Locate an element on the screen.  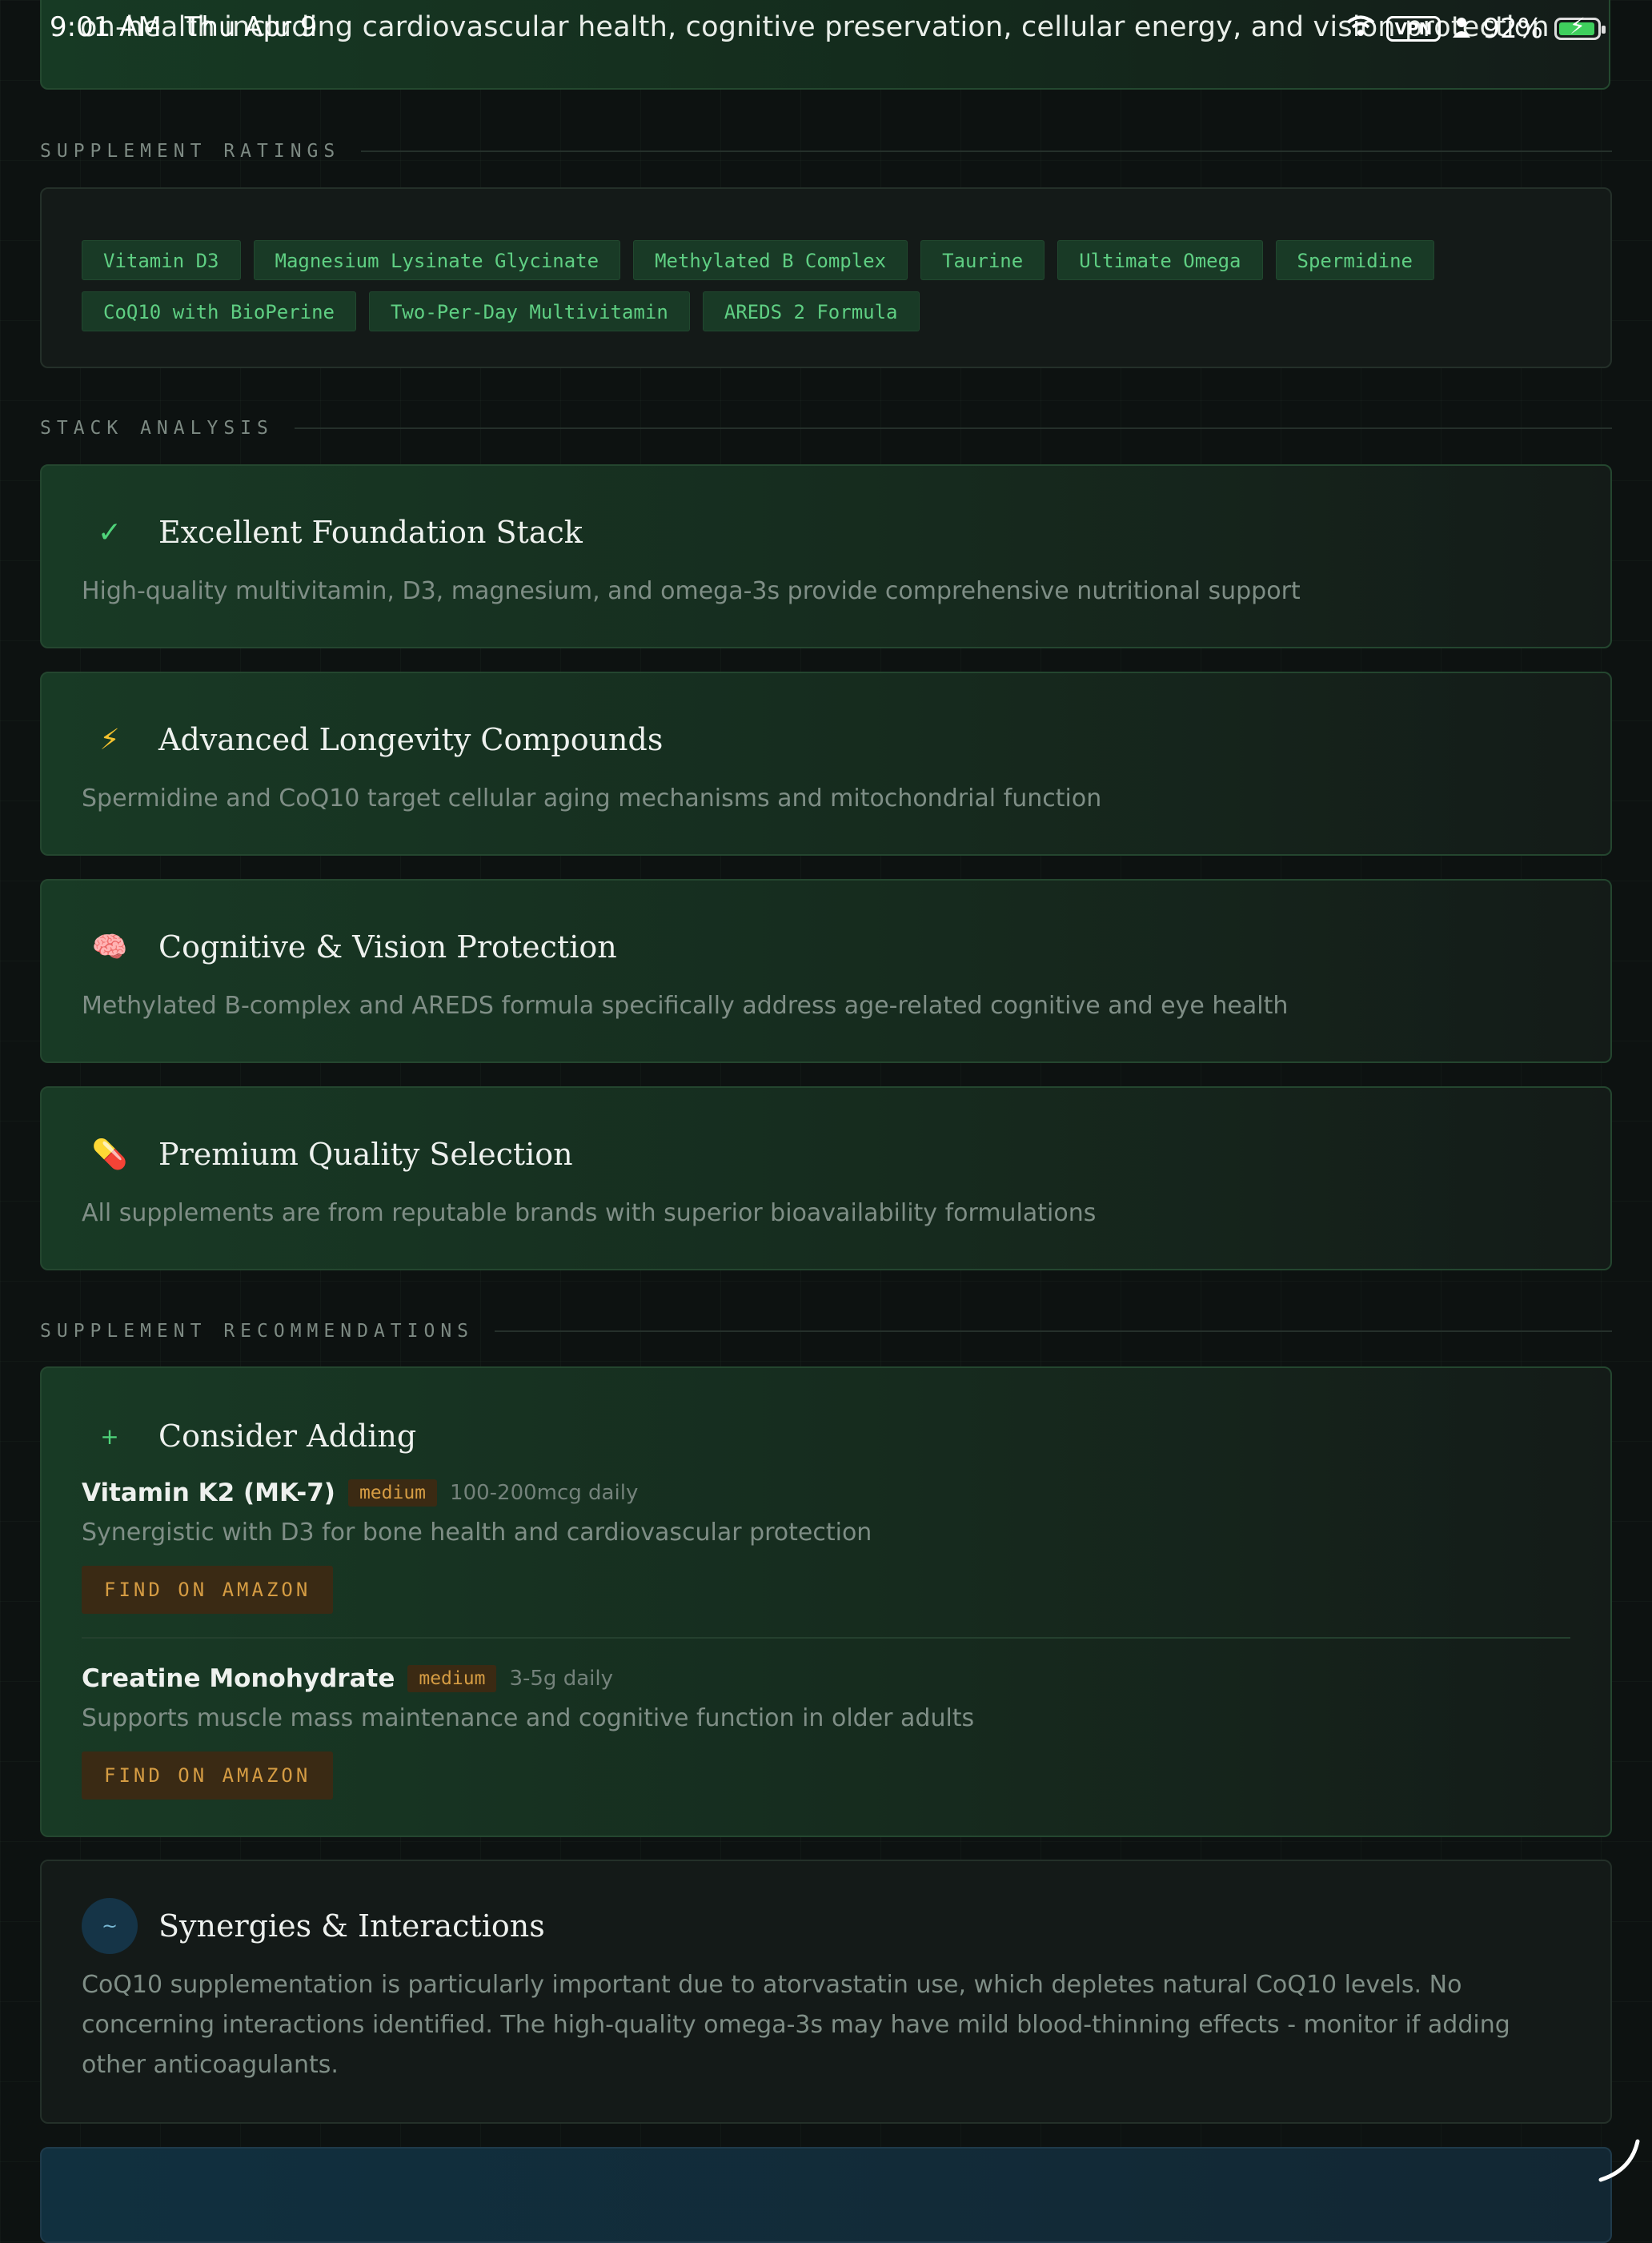
section-title-analysis-label: STACK ANALYSIS is located at coordinates (157, 428).